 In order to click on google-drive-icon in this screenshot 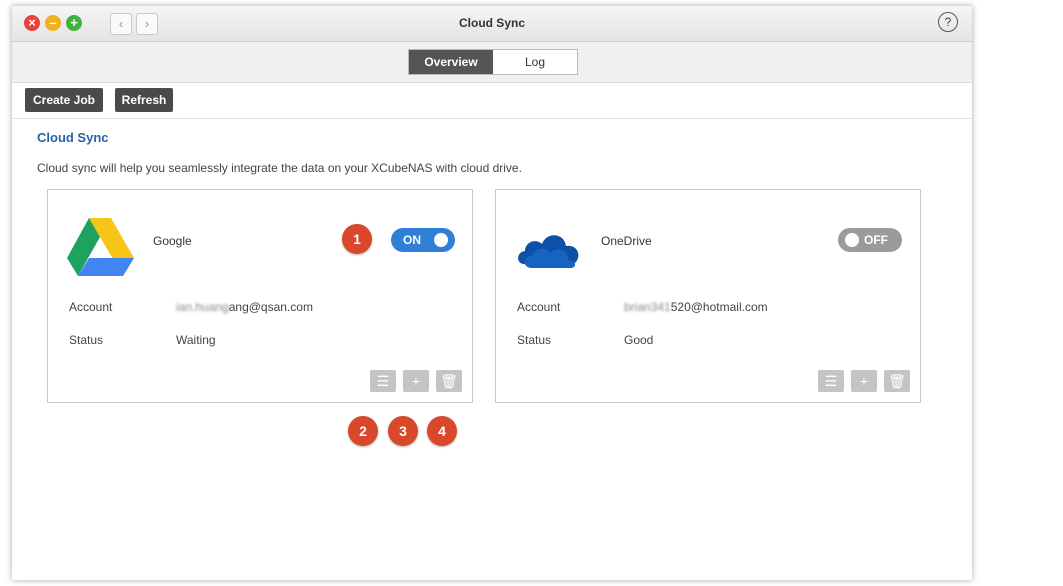, I will do `click(100, 247)`.